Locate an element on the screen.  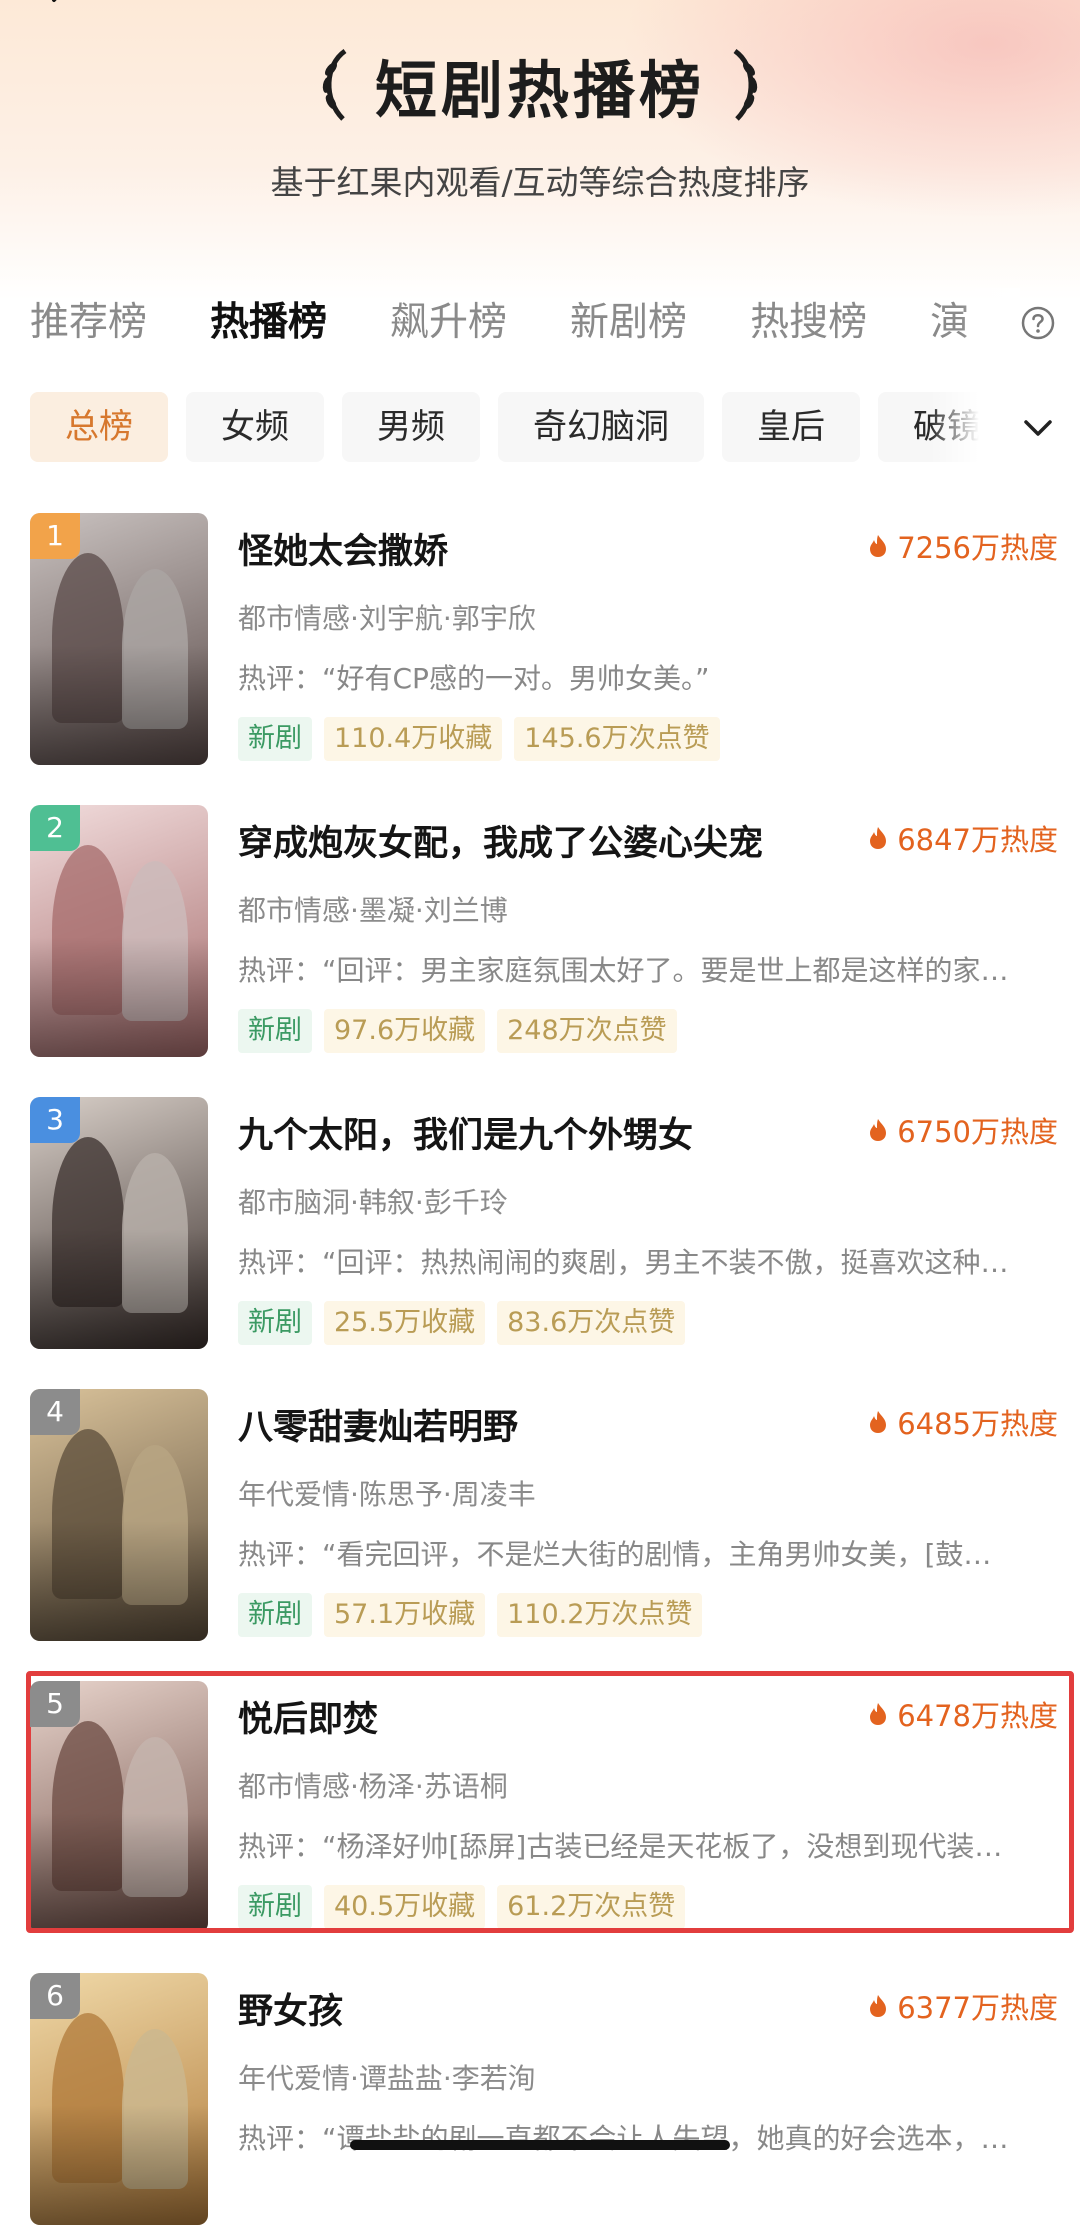
tag-row: 新剧 97.6万收藏 248万次点赞 is located at coordinates (463, 1031).